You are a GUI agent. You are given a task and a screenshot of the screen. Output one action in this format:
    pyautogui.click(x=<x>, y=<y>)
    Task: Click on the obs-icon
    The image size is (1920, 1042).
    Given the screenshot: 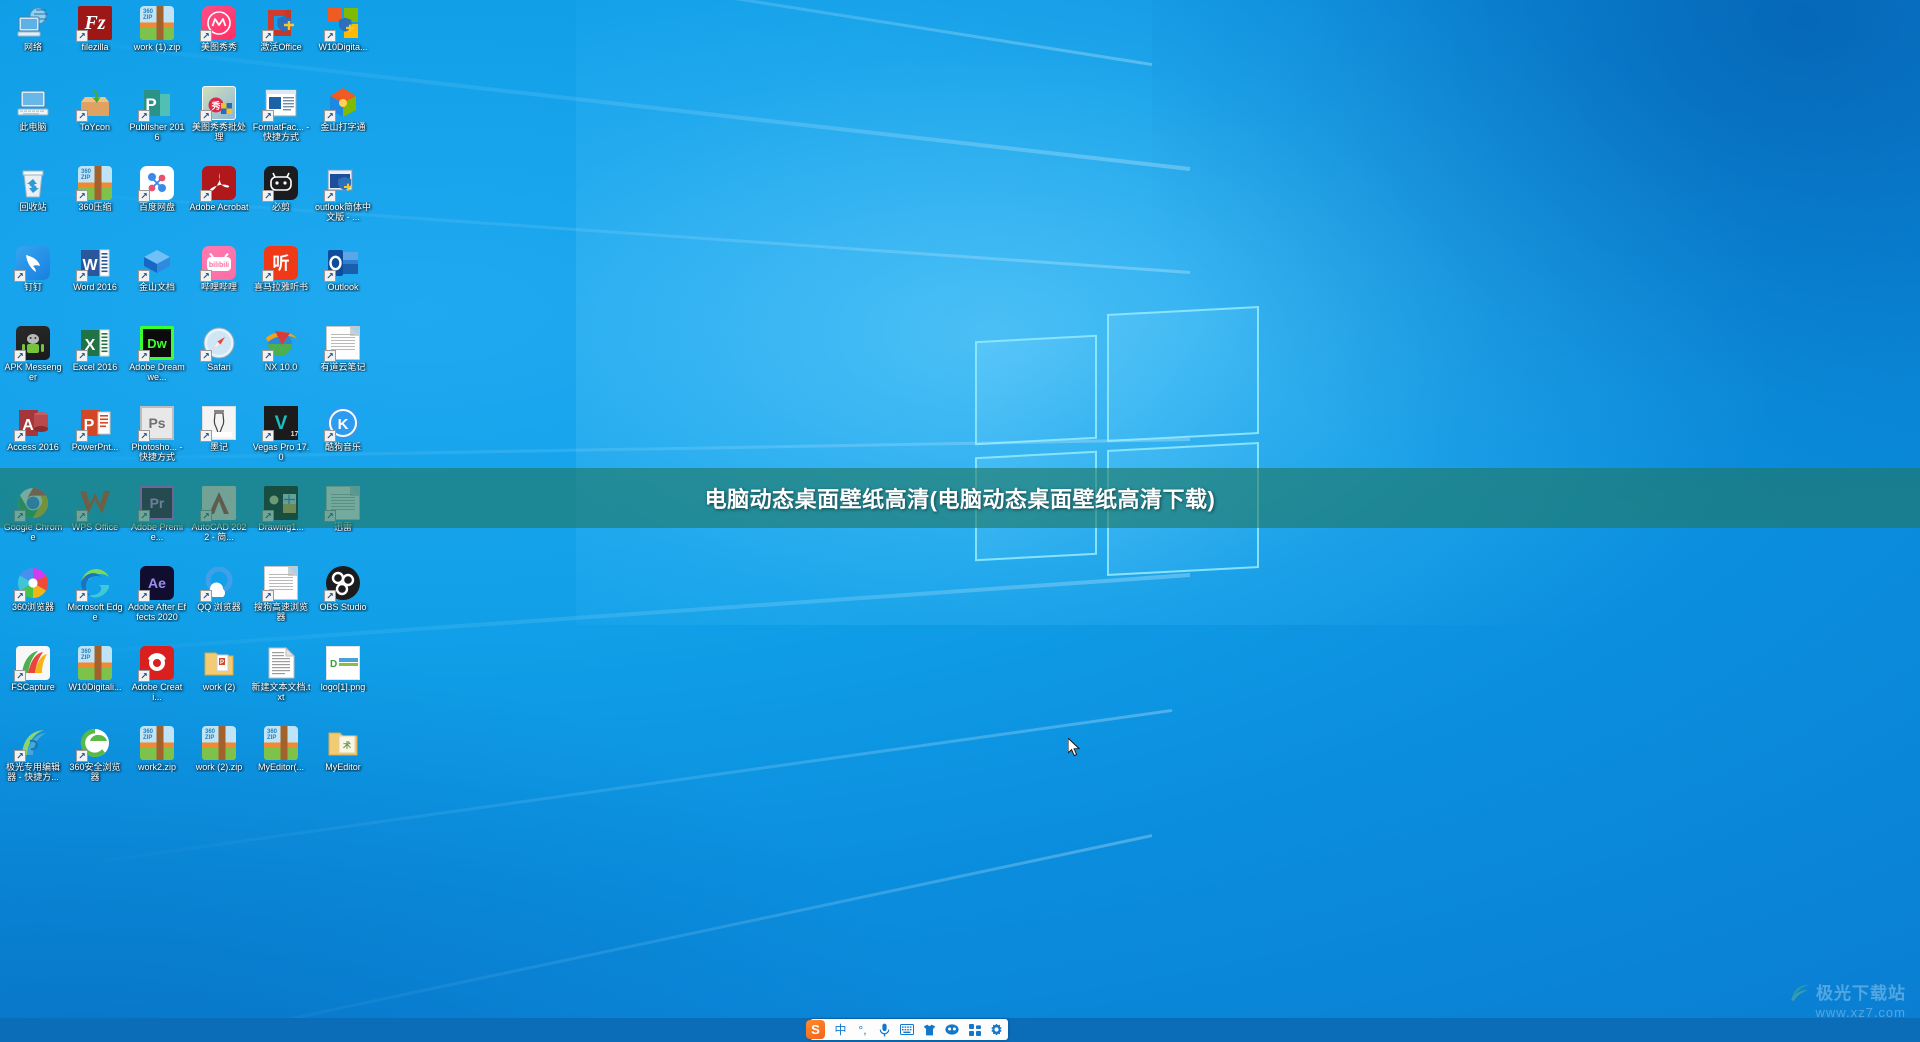 What is the action you would take?
    pyautogui.click(x=342, y=584)
    